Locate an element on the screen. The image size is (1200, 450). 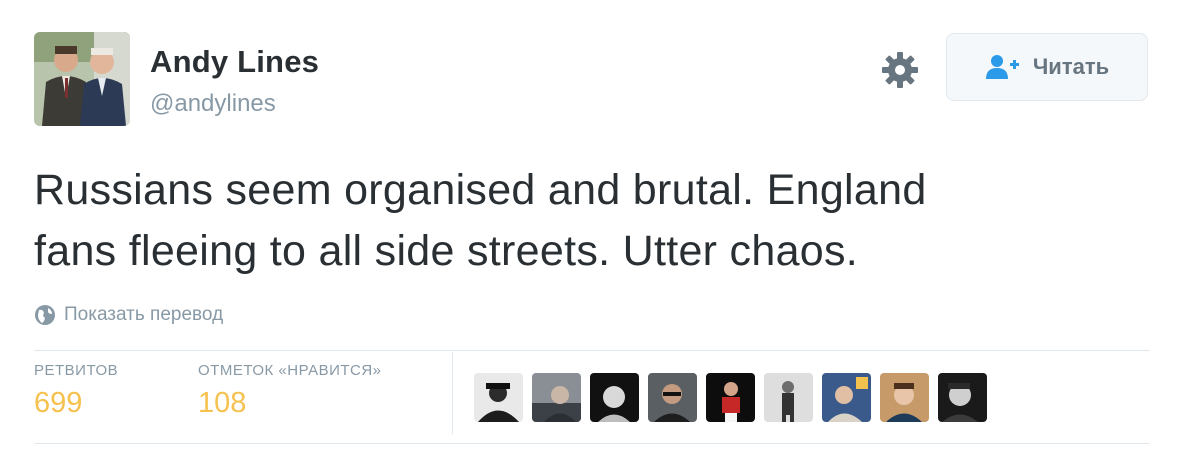
add-user-icon is located at coordinates (1003, 67).